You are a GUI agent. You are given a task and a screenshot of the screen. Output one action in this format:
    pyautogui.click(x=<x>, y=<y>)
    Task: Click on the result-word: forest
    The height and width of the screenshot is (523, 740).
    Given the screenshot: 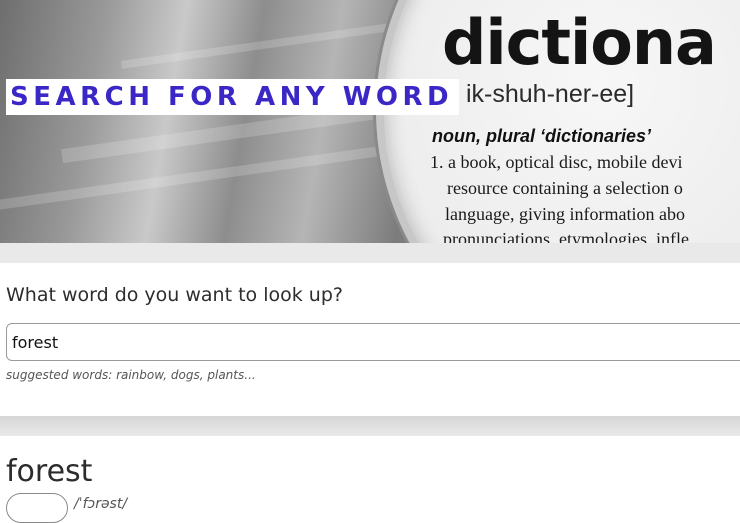 What is the action you would take?
    pyautogui.click(x=49, y=471)
    